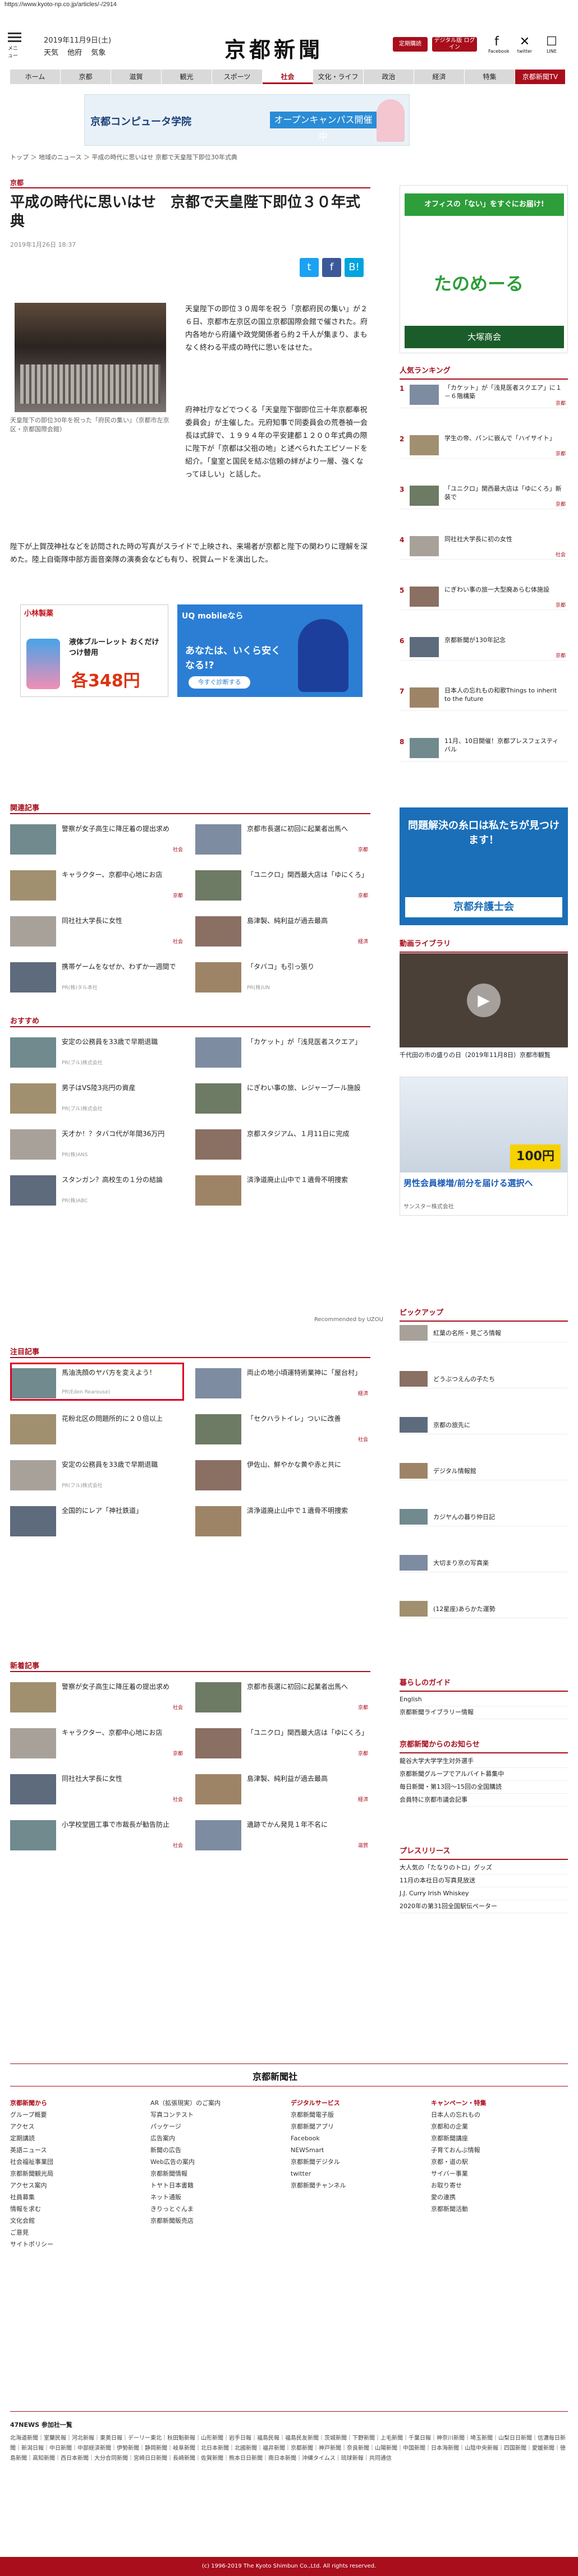 The width and height of the screenshot is (578, 2576). What do you see at coordinates (100, 1052) in the screenshot?
I see `article-item: 安定の公務員を33歳で早期退職 PR(ブル)株式会社` at bounding box center [100, 1052].